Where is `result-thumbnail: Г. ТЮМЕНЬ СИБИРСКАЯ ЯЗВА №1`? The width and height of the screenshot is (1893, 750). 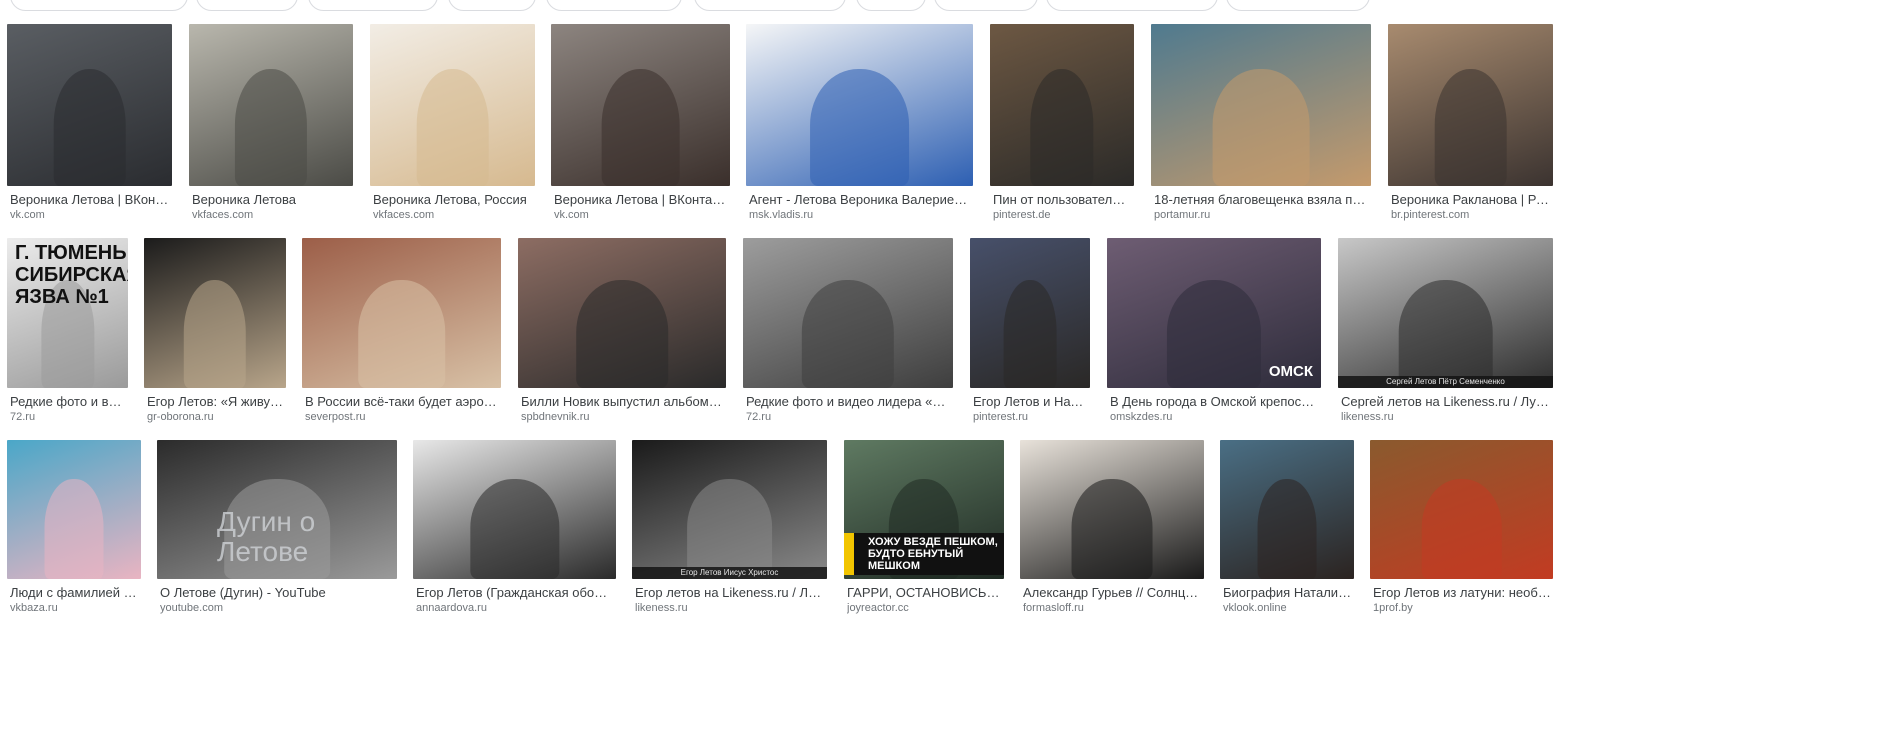
result-thumbnail: Г. ТЮМЕНЬ СИБИРСКАЯ ЯЗВА №1 is located at coordinates (67, 313).